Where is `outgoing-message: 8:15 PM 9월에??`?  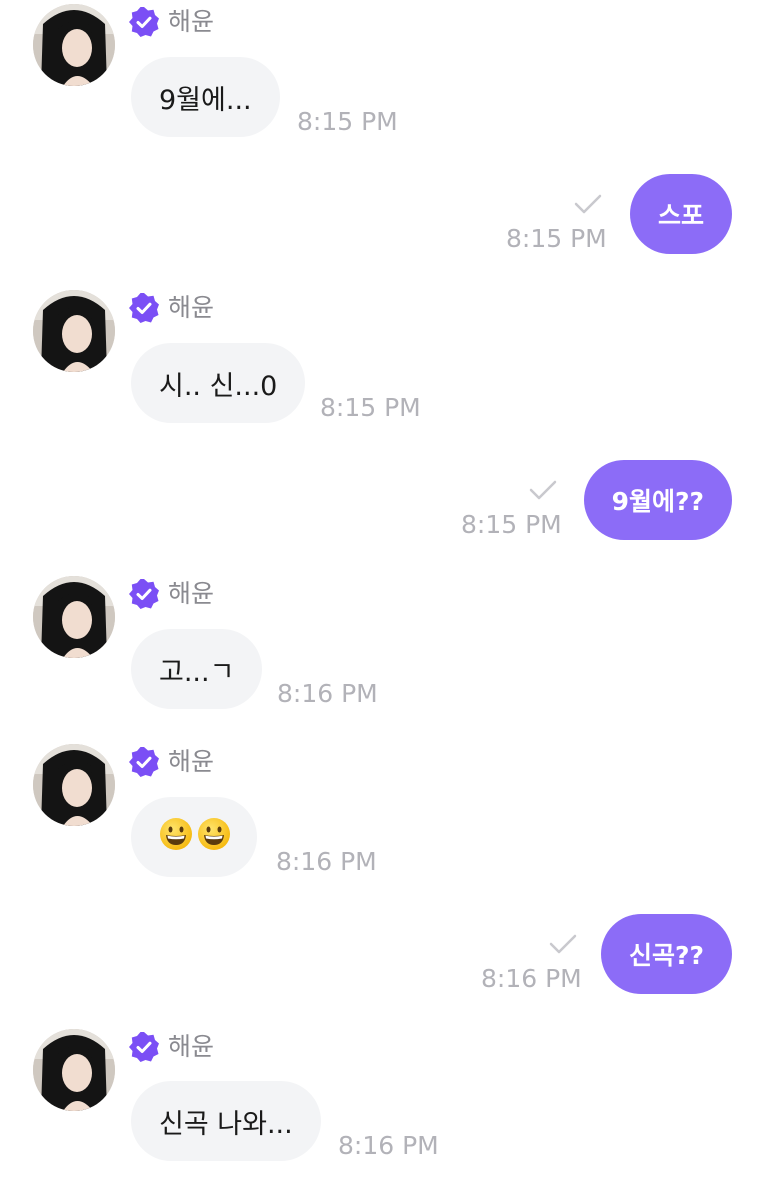
outgoing-message: 8:15 PM 9월에?? is located at coordinates (384, 501).